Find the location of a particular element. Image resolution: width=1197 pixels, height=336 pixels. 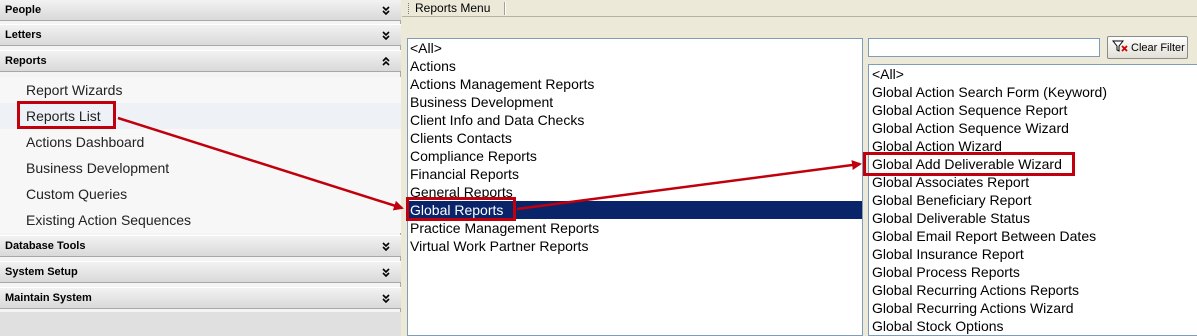

nav-section-people: People is located at coordinates (200, 10).